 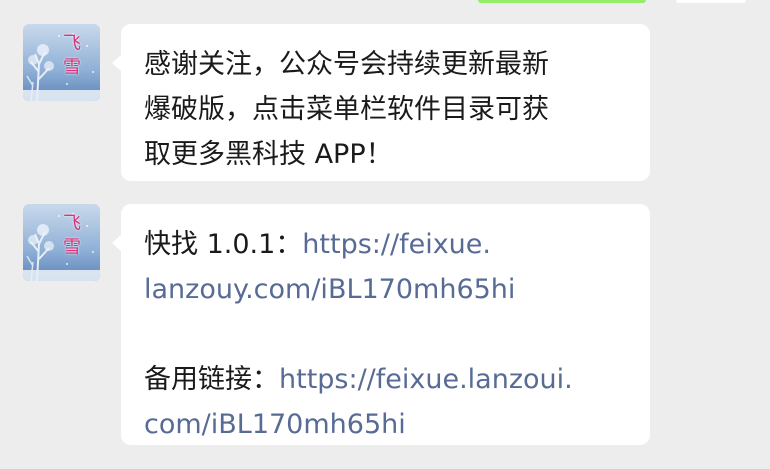 I want to click on previous-own-message-edge, so click(x=562, y=1).